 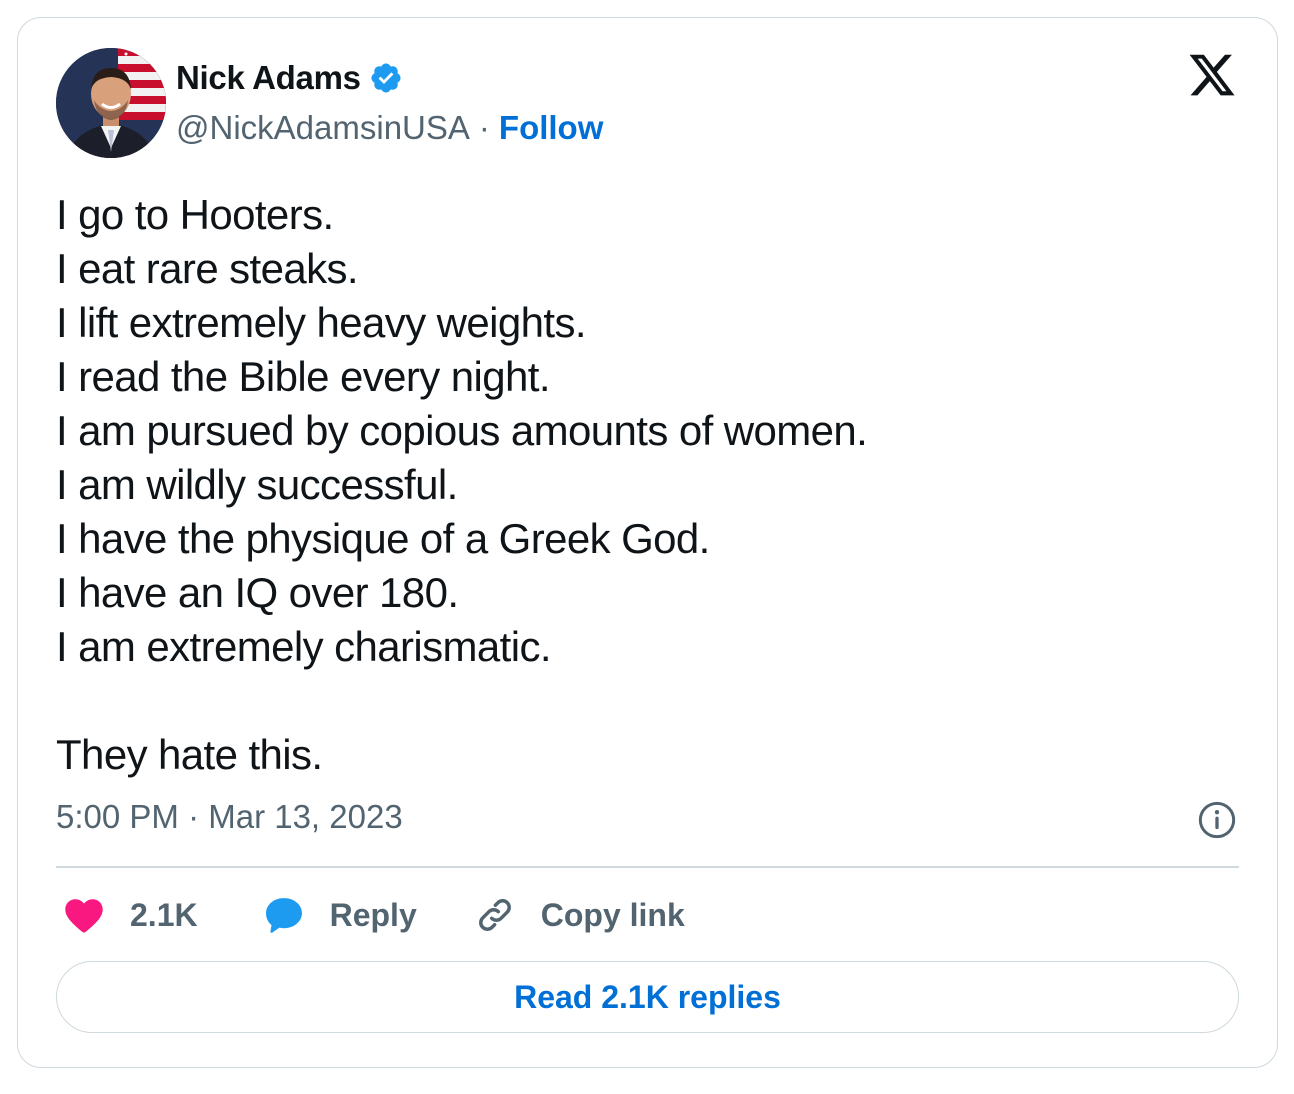 I want to click on reply-label: Reply, so click(x=373, y=914).